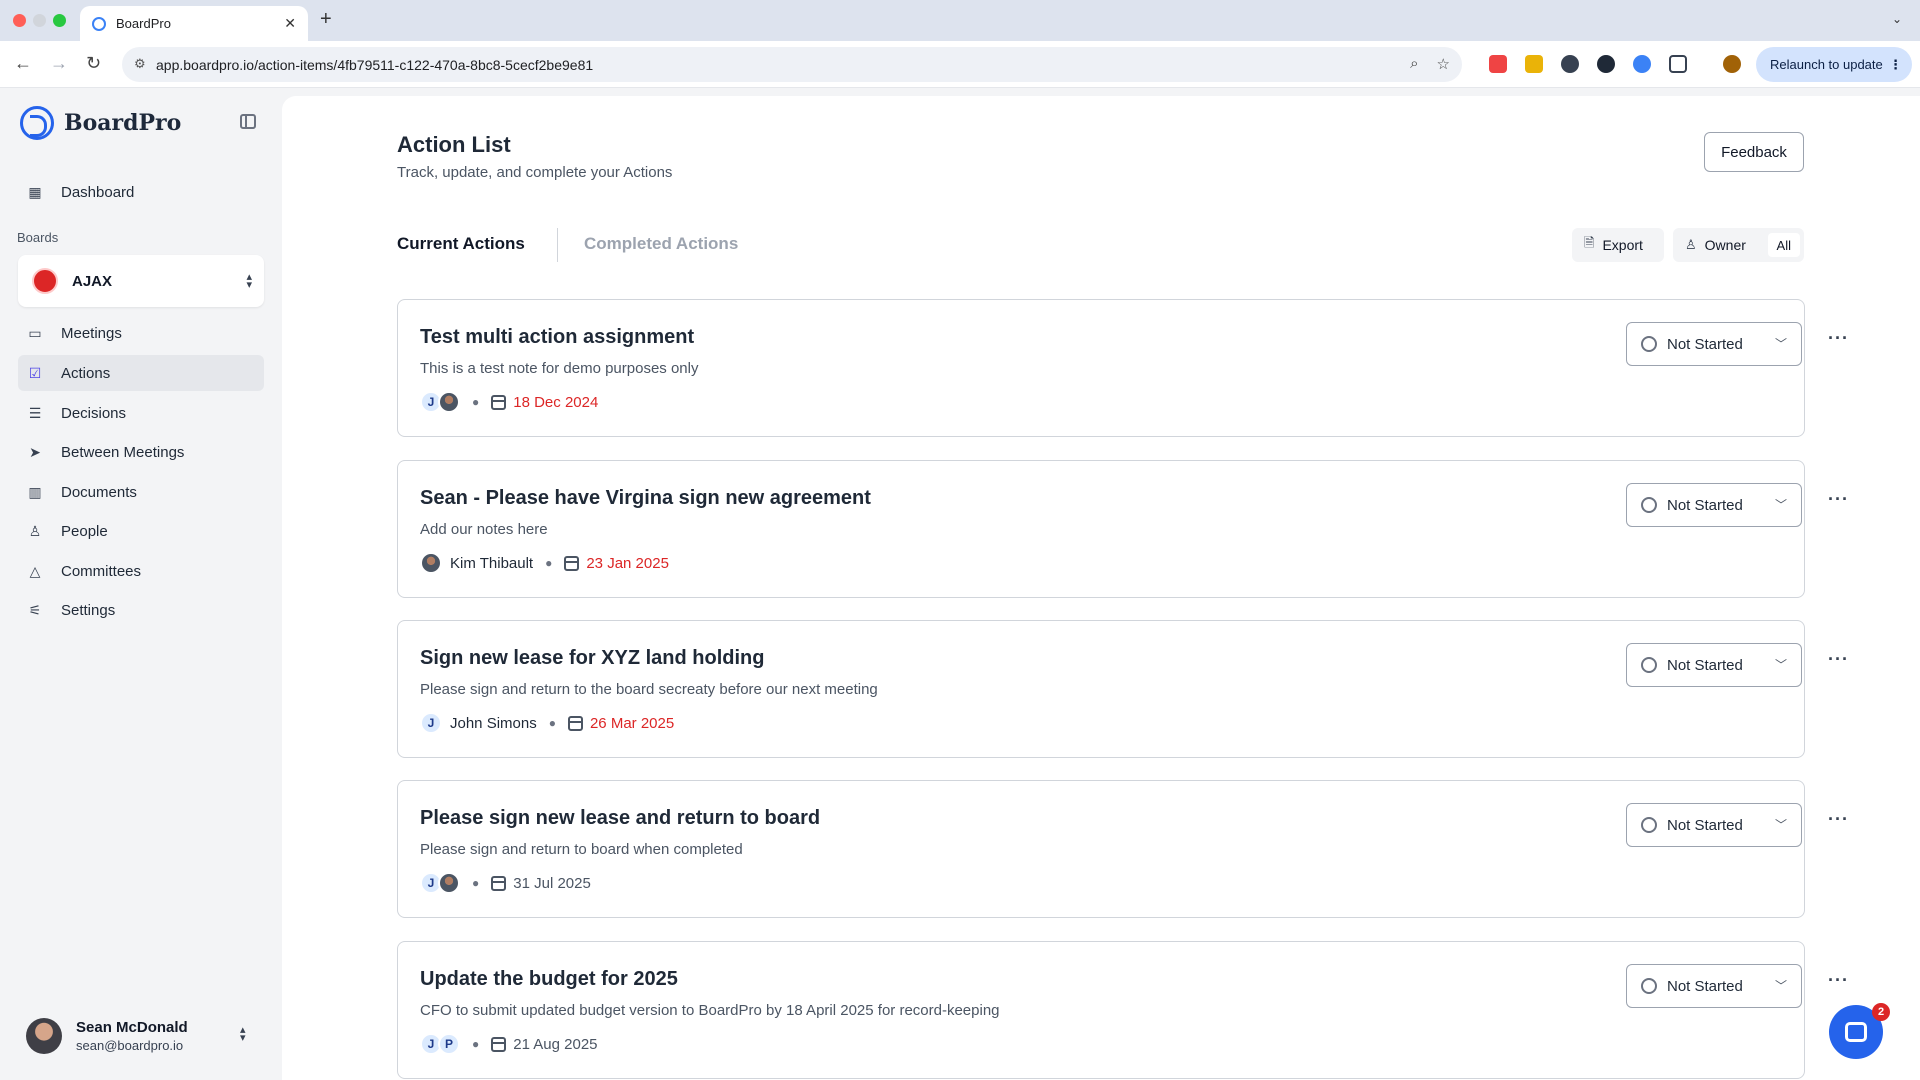 The width and height of the screenshot is (1920, 1080). Describe the element at coordinates (1414, 64) in the screenshot. I see `zoom-icon: ⌕` at that location.